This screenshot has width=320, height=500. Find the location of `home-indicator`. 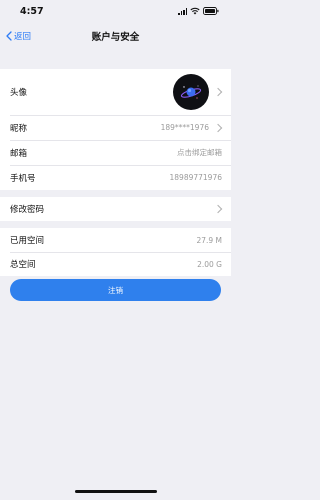

home-indicator is located at coordinates (115, 491).